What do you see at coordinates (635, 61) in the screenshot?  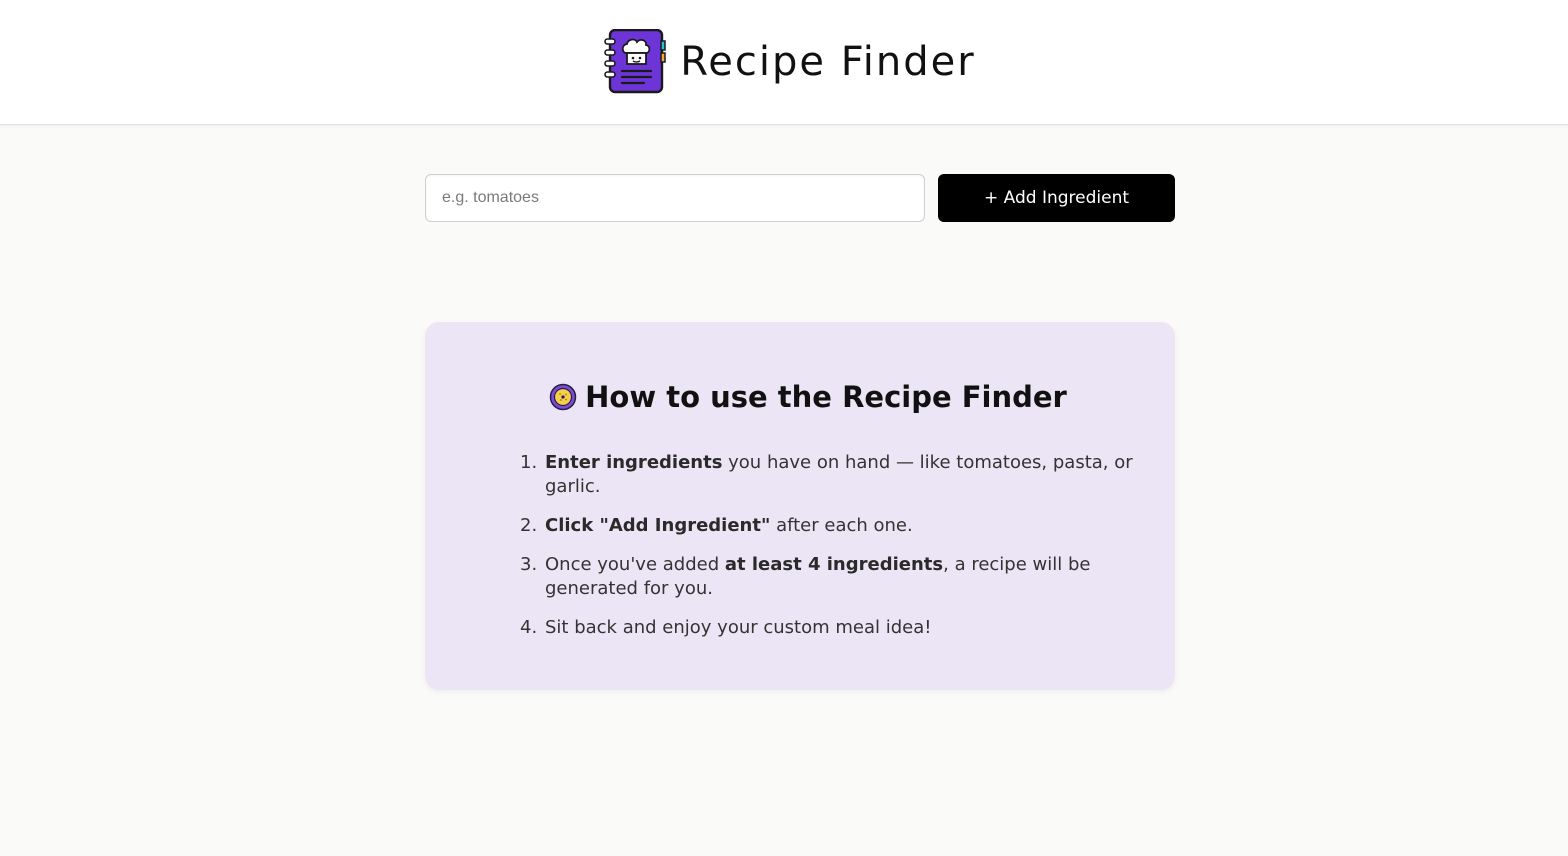 I see `cookbook-chef-icon` at bounding box center [635, 61].